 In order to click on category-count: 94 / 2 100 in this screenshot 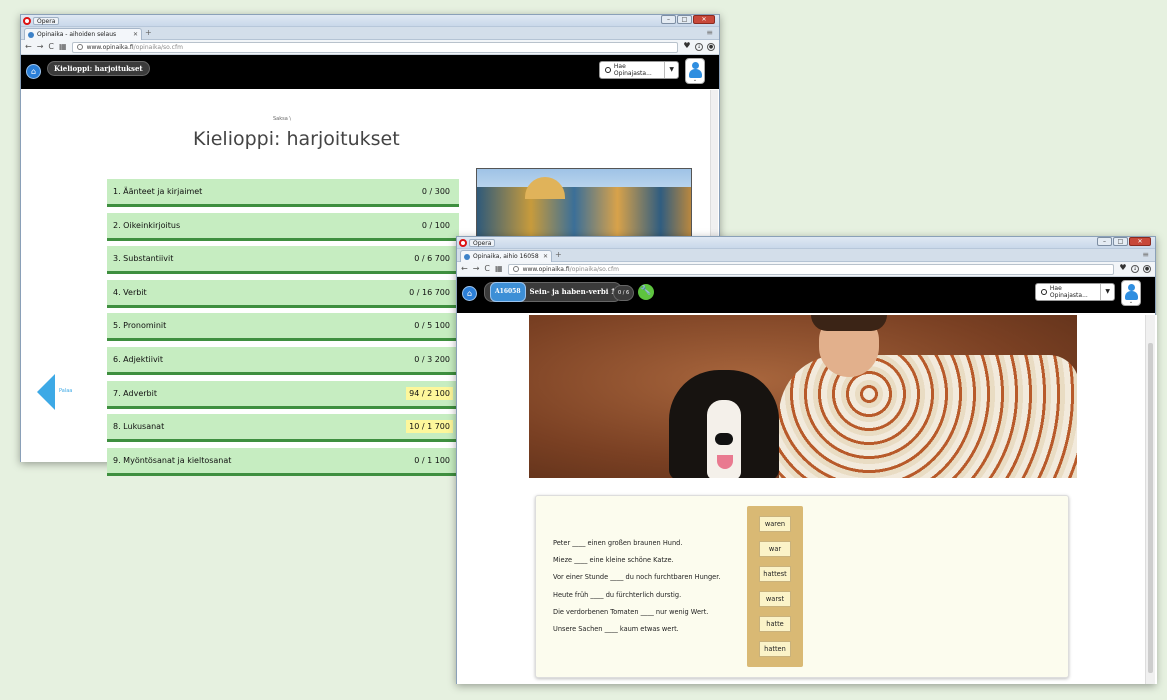, I will do `click(429, 393)`.